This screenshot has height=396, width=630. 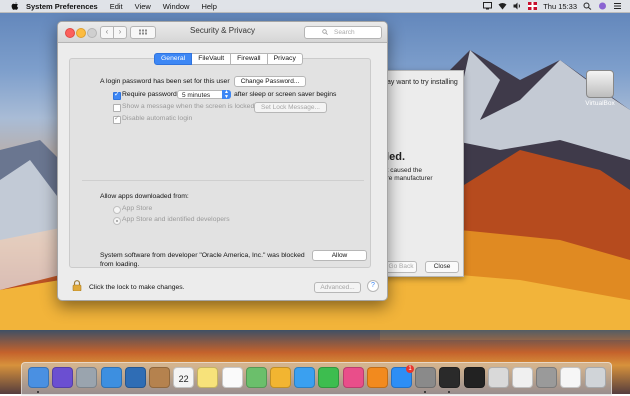 I want to click on show-message-label: Show a message when the screen is locked, so click(x=188, y=106).